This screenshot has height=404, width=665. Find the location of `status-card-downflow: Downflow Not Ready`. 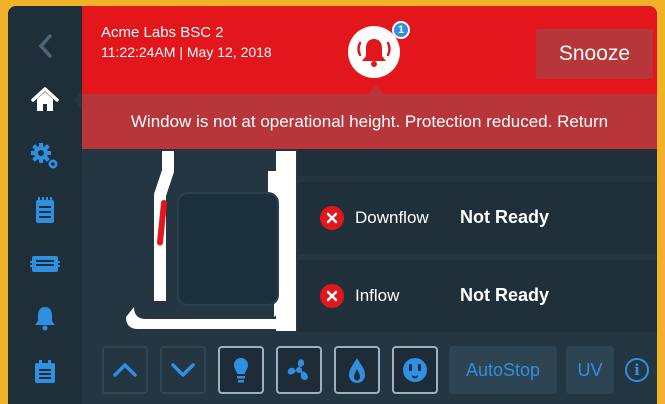

status-card-downflow: Downflow Not Ready is located at coordinates (477, 218).